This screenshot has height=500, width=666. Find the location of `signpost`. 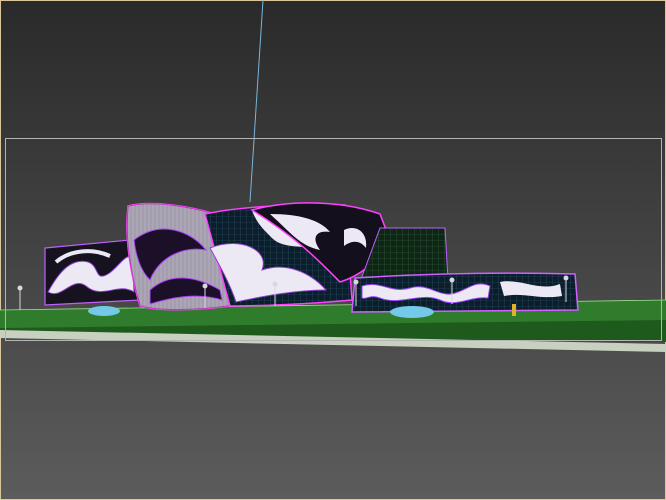

signpost is located at coordinates (514, 310).